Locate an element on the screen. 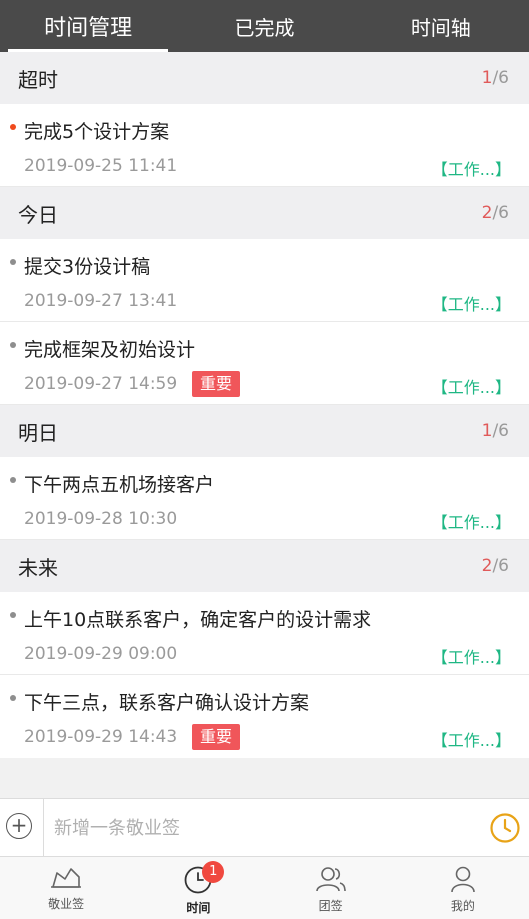 This screenshot has height=919, width=529. nav-item-time: 1 时间 is located at coordinates (198, 888).